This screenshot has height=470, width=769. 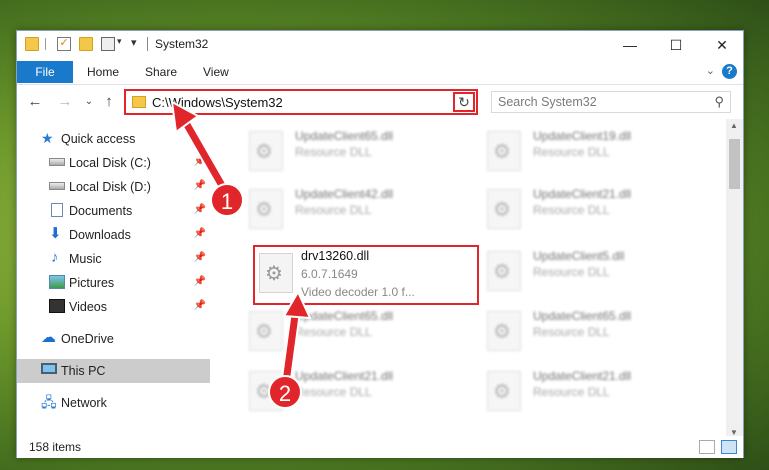 What do you see at coordinates (676, 45) in the screenshot?
I see `maximize-button: ☐` at bounding box center [676, 45].